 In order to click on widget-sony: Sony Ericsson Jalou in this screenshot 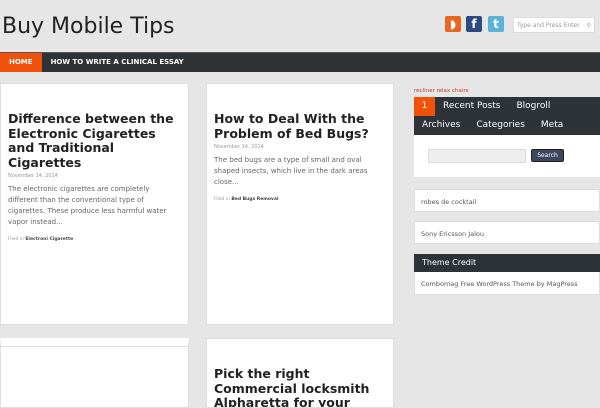, I will do `click(507, 232)`.